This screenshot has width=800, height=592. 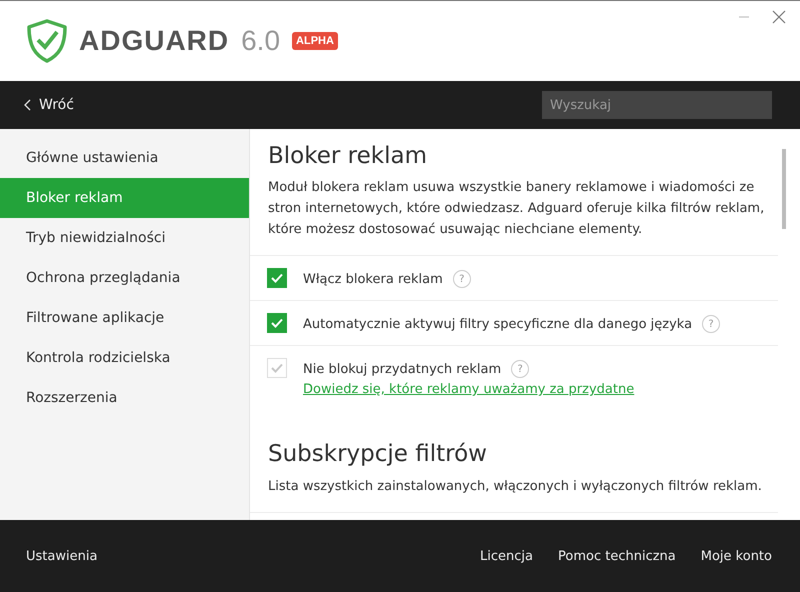 What do you see at coordinates (378, 454) in the screenshot?
I see `section-title: Subskrypcje filtrów` at bounding box center [378, 454].